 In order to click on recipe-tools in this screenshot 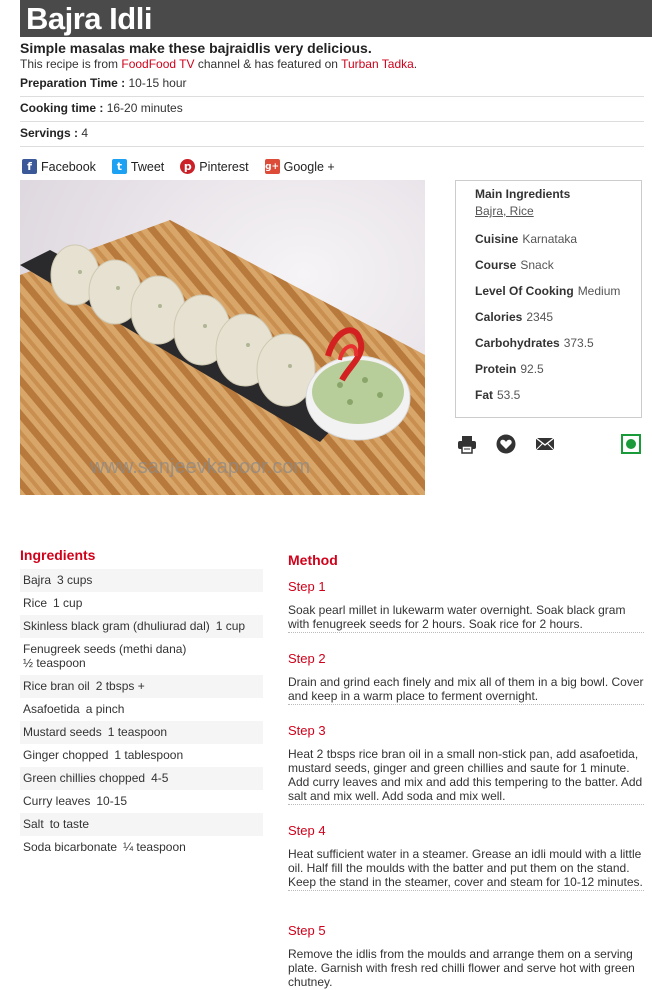, I will do `click(550, 446)`.